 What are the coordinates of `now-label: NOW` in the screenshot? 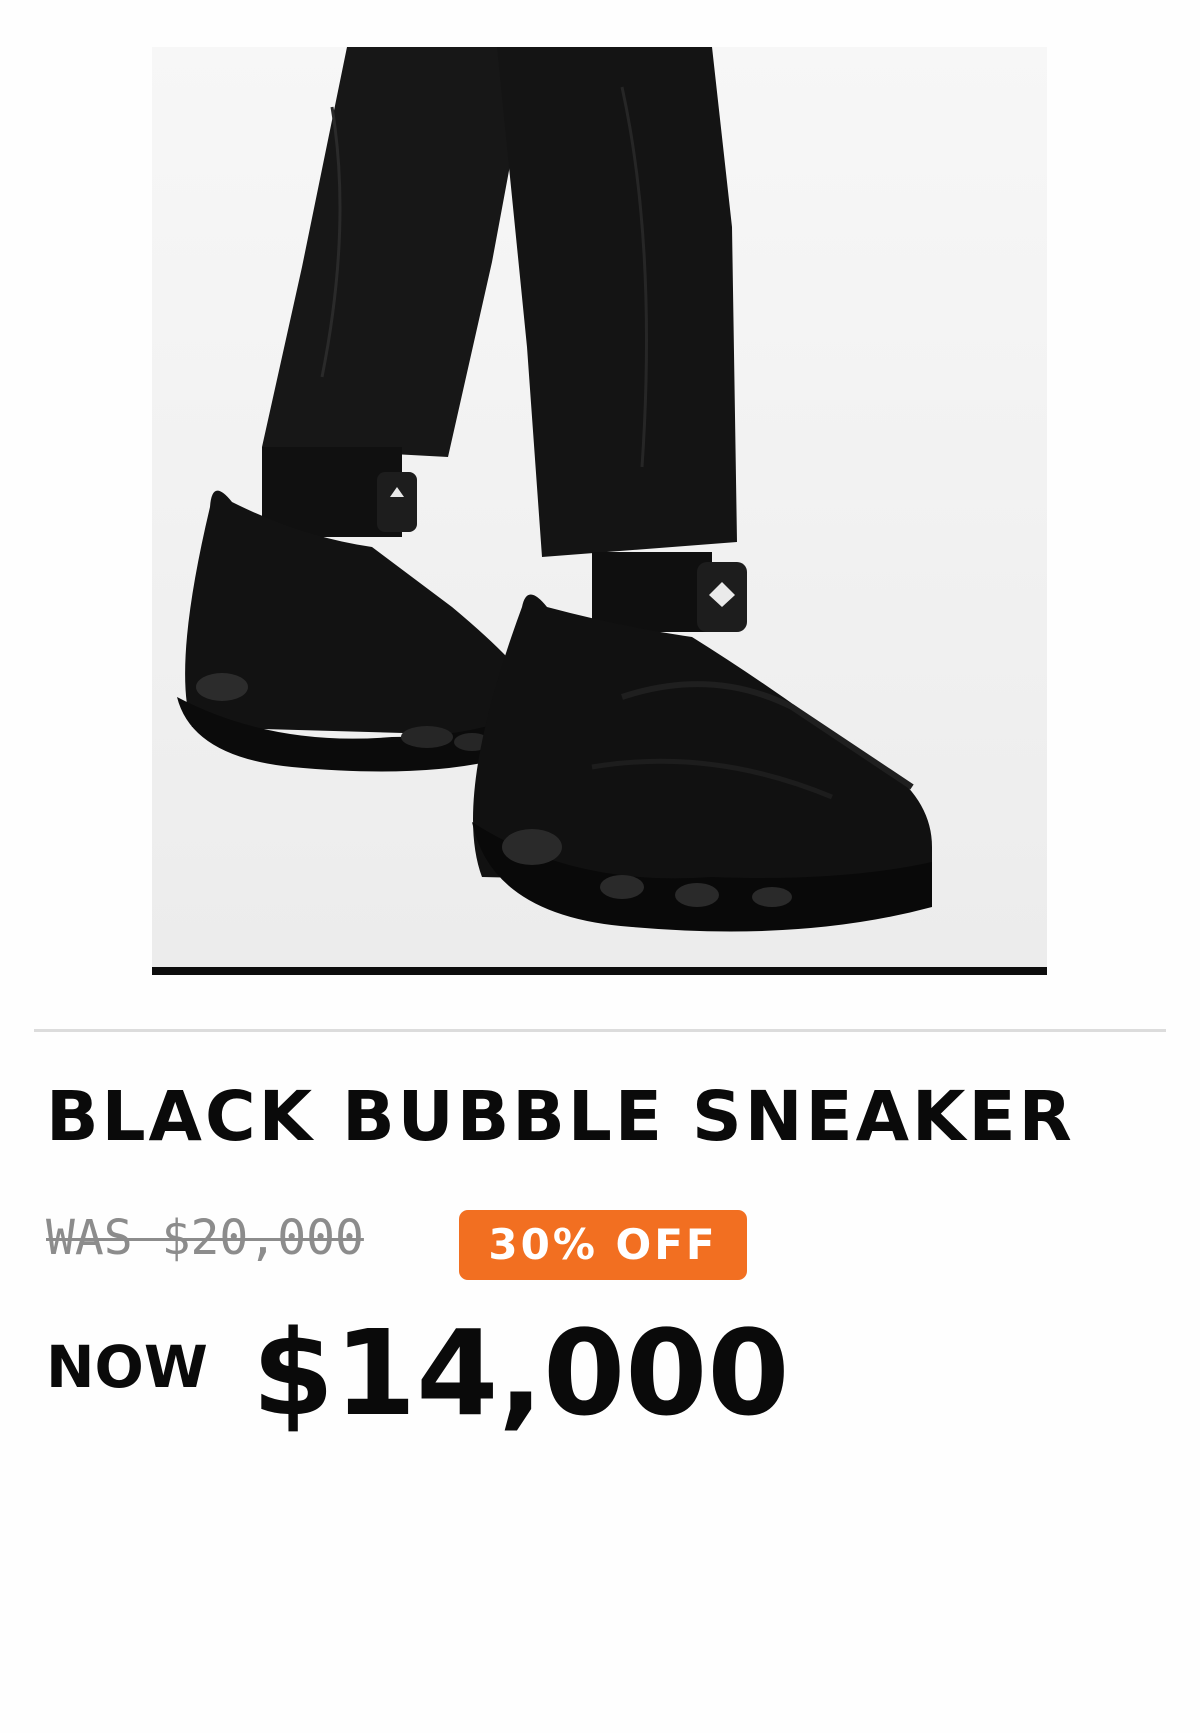 It's located at (127, 1367).